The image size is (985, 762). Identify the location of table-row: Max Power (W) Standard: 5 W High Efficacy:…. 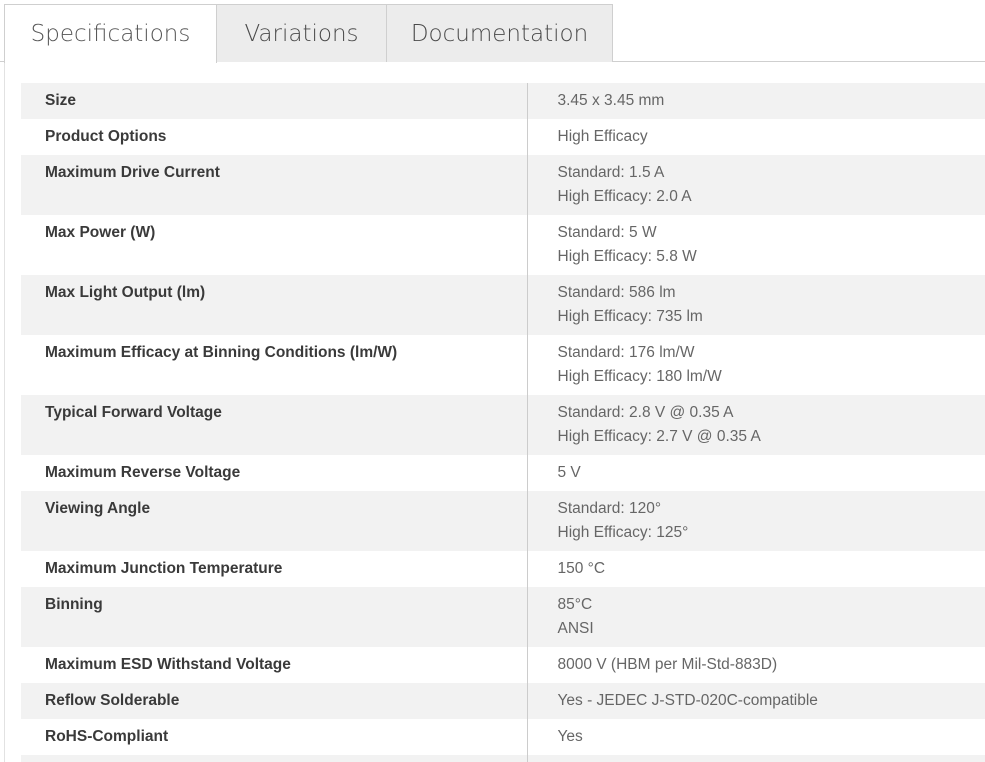
(503, 245).